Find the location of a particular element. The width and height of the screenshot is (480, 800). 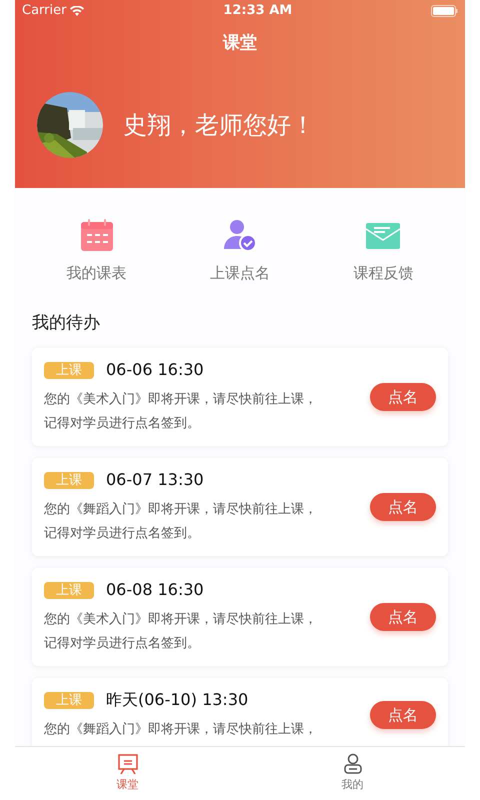

lesson-time: 06-06 16:30 is located at coordinates (155, 370).